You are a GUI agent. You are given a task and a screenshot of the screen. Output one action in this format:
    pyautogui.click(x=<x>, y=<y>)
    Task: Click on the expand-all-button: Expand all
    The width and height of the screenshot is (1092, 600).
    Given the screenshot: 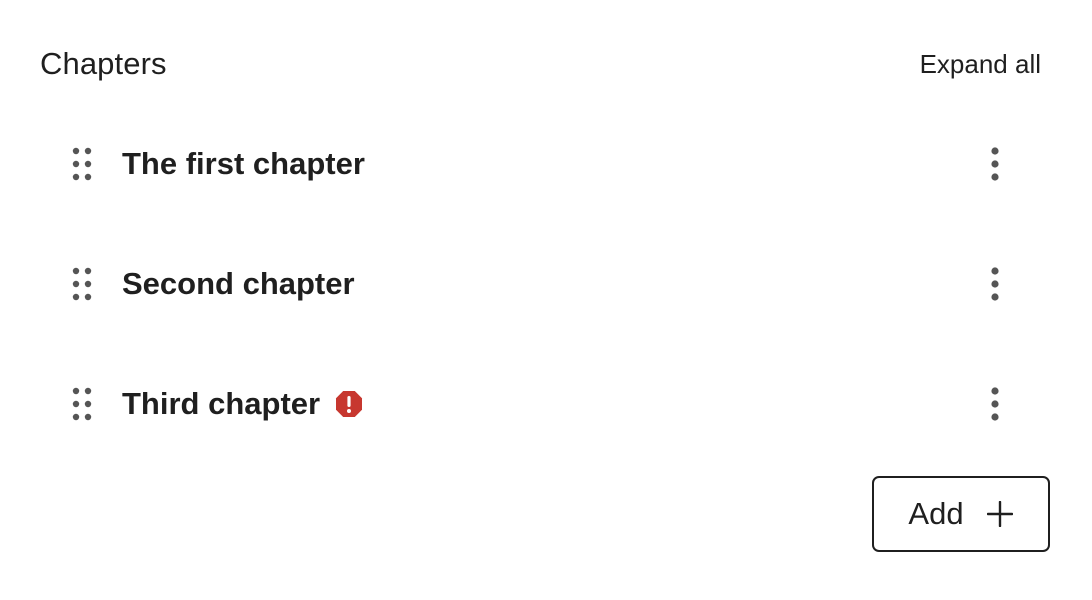 What is the action you would take?
    pyautogui.click(x=980, y=64)
    